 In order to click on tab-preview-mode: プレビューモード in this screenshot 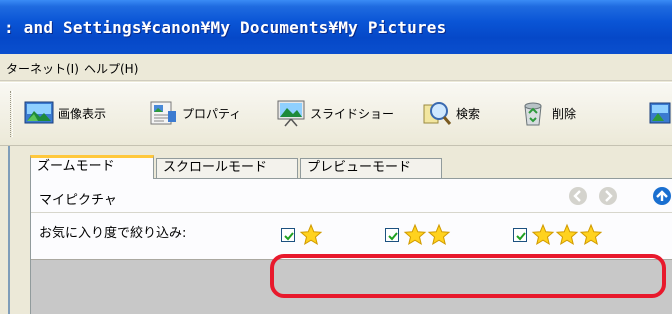, I will do `click(371, 168)`.